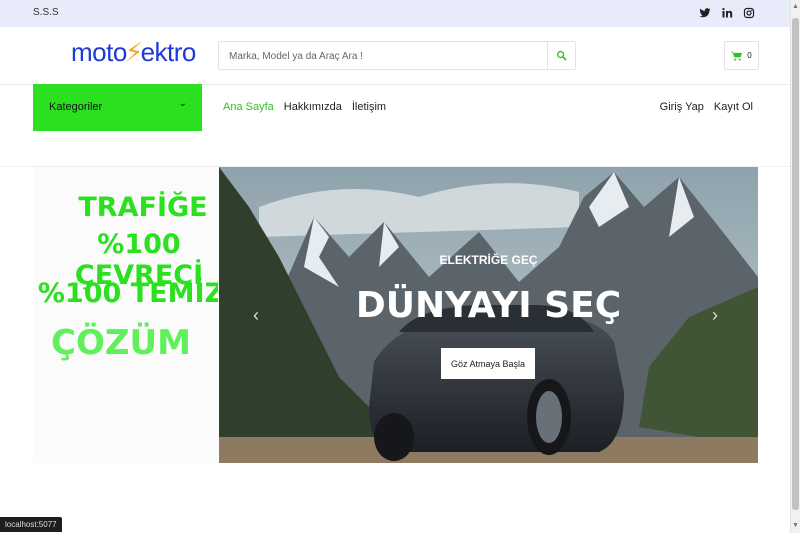 Image resolution: width=800 pixels, height=533 pixels. I want to click on nav-contact: İletişim, so click(369, 107).